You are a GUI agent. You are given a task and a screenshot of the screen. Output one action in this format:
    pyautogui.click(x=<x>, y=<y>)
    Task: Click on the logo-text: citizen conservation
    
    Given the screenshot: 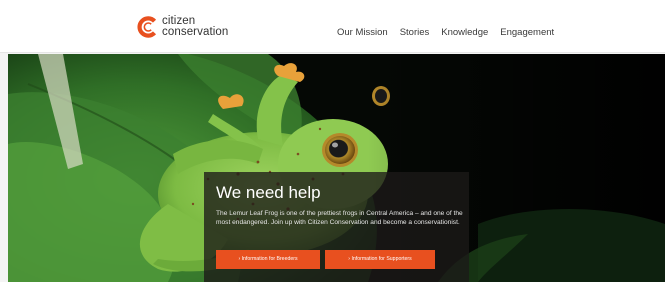 What is the action you would take?
    pyautogui.click(x=195, y=26)
    